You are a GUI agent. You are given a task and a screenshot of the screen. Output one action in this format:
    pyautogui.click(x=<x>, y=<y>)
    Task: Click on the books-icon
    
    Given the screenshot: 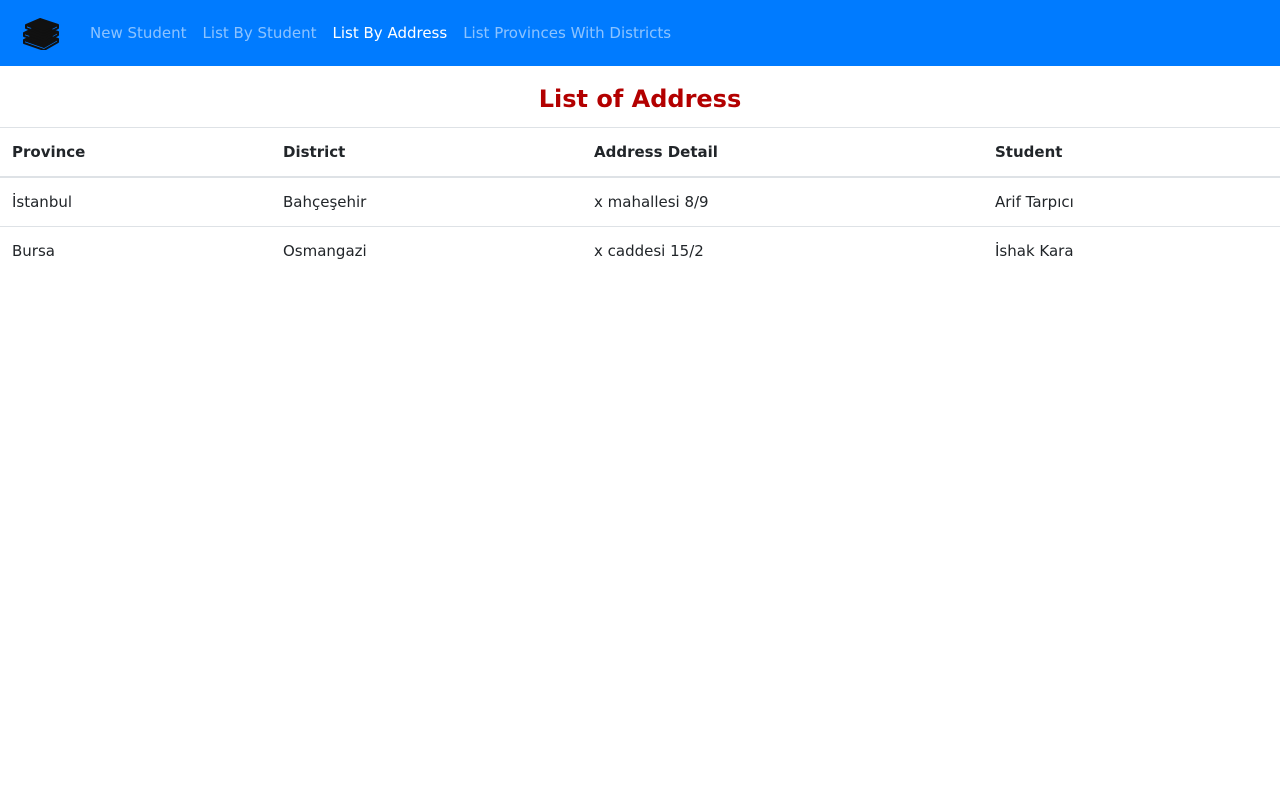 What is the action you would take?
    pyautogui.click(x=41, y=34)
    